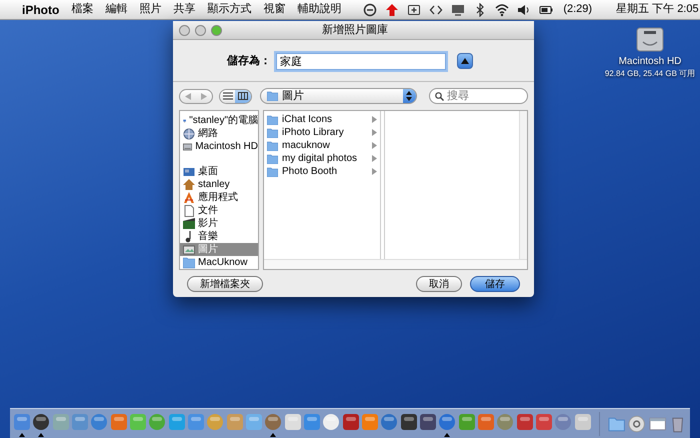  I want to click on globe-icon, so click(189, 134).